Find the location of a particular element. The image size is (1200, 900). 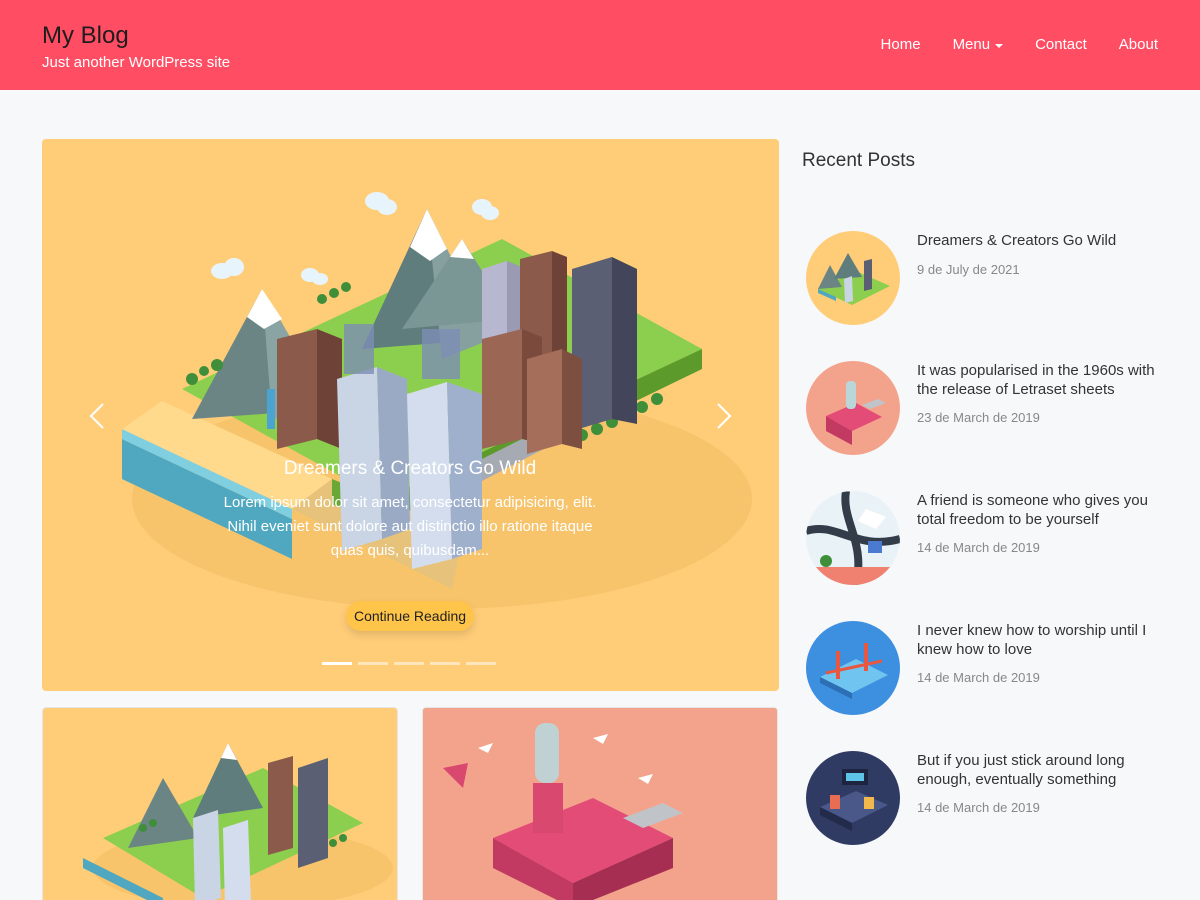

factory-thumbnail-image is located at coordinates (853, 408).